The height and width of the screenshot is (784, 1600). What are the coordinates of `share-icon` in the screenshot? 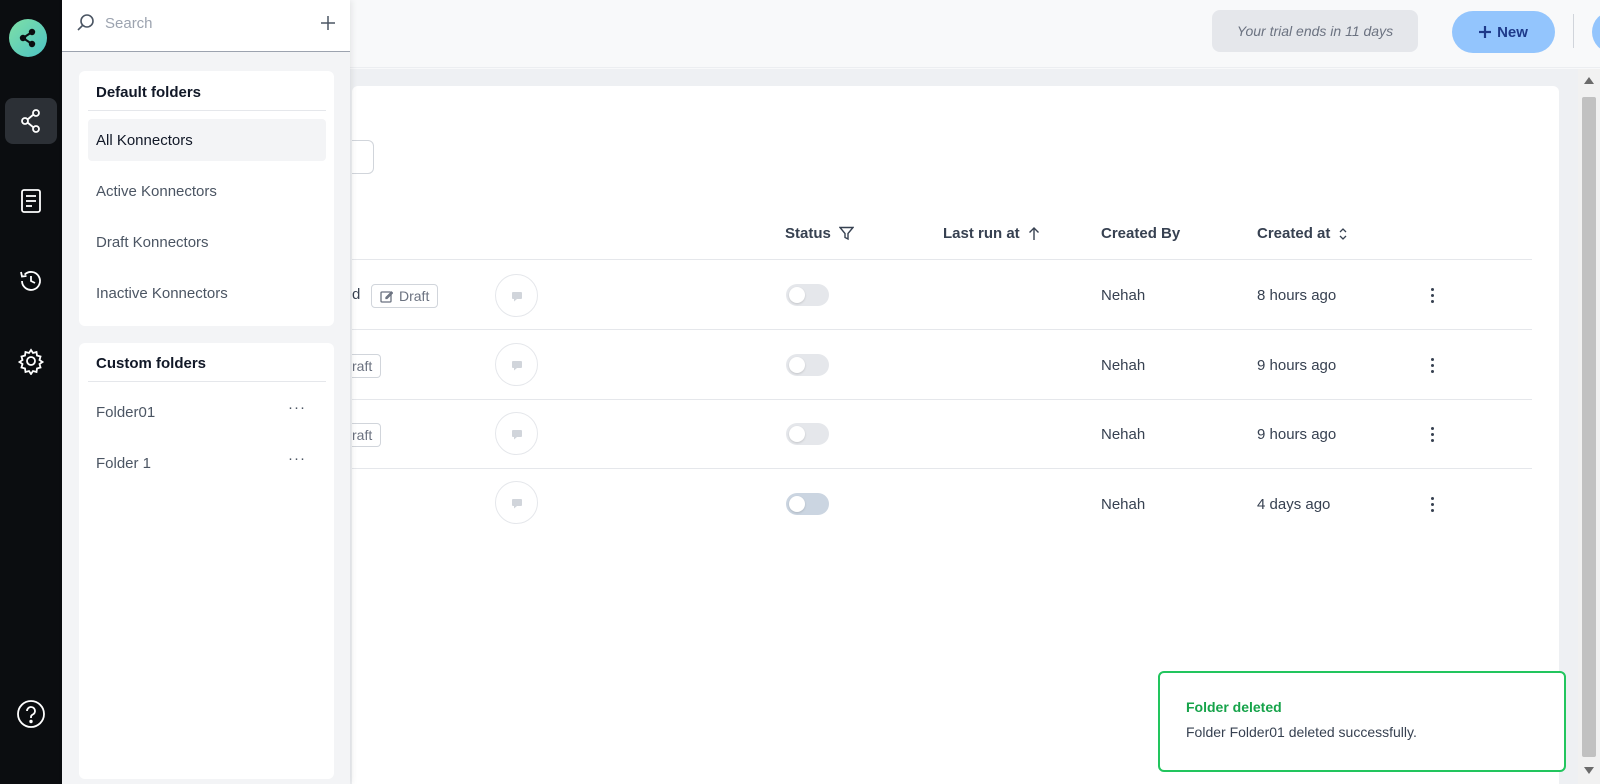 It's located at (30, 121).